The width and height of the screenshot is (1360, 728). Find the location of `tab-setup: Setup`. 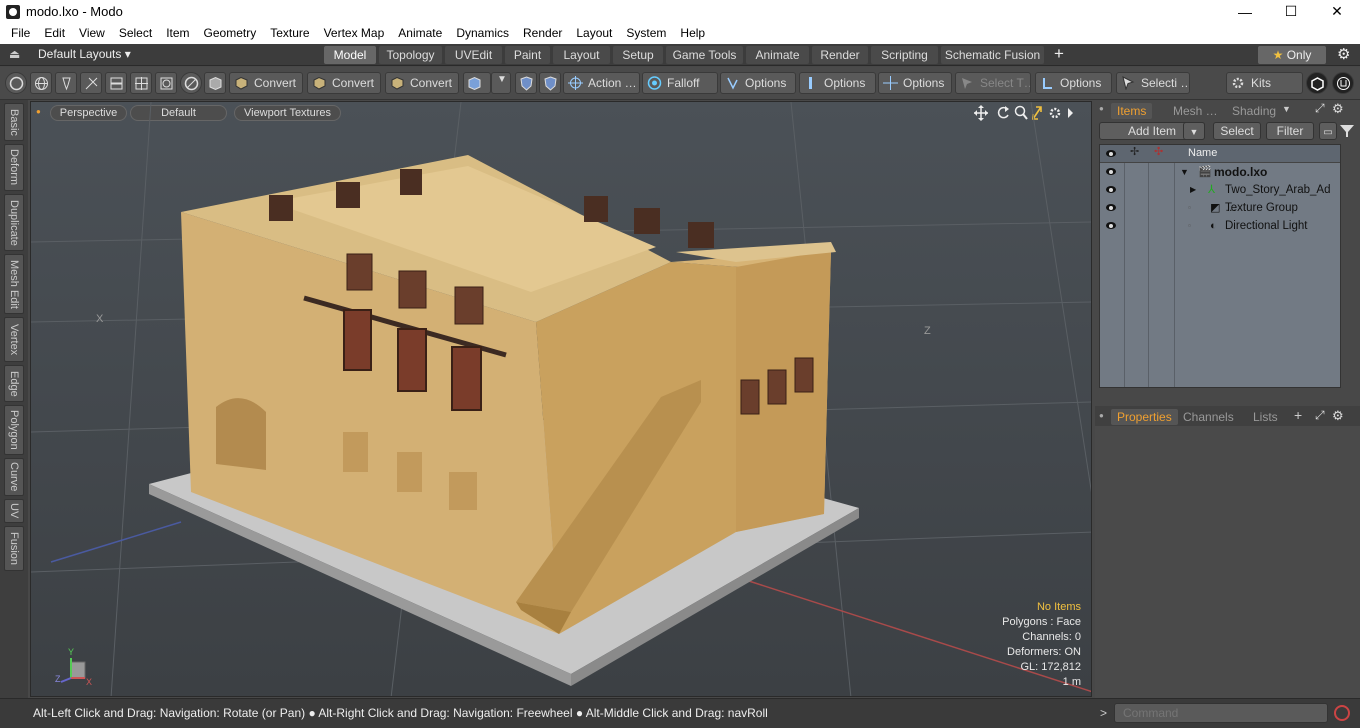

tab-setup: Setup is located at coordinates (638, 55).